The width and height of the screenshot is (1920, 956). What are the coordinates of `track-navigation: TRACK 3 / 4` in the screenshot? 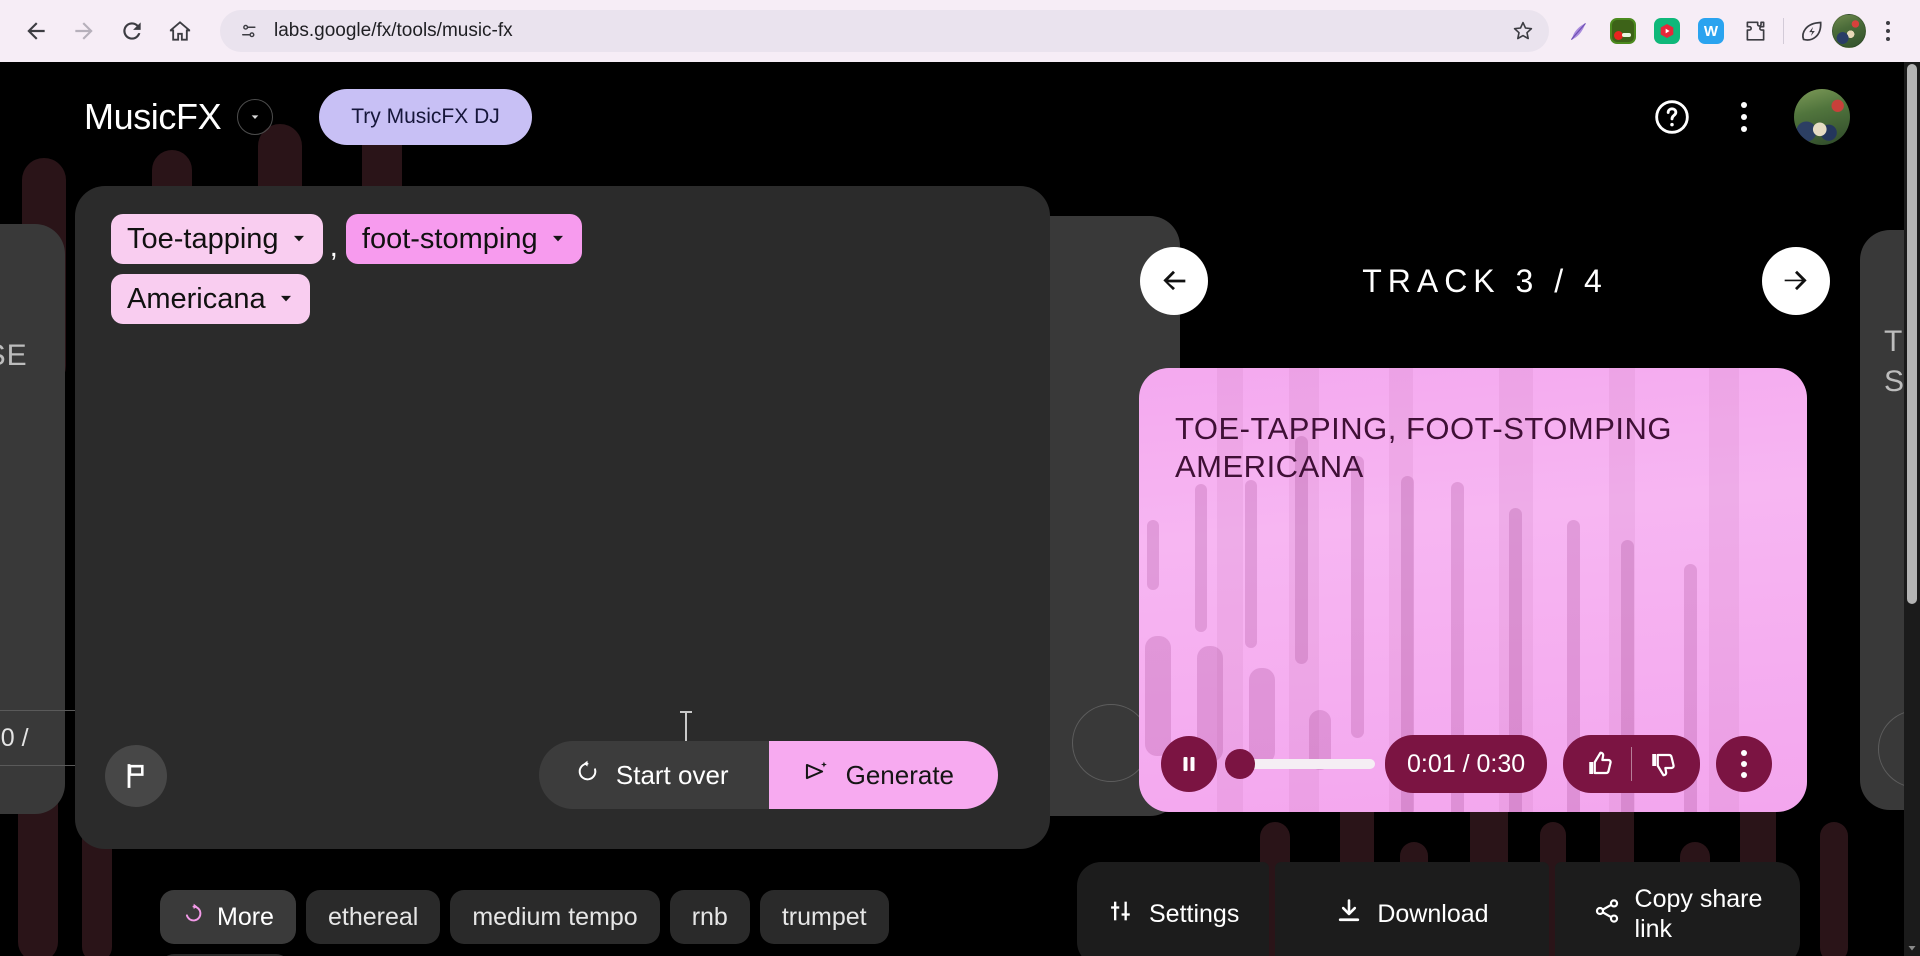 It's located at (1485, 281).